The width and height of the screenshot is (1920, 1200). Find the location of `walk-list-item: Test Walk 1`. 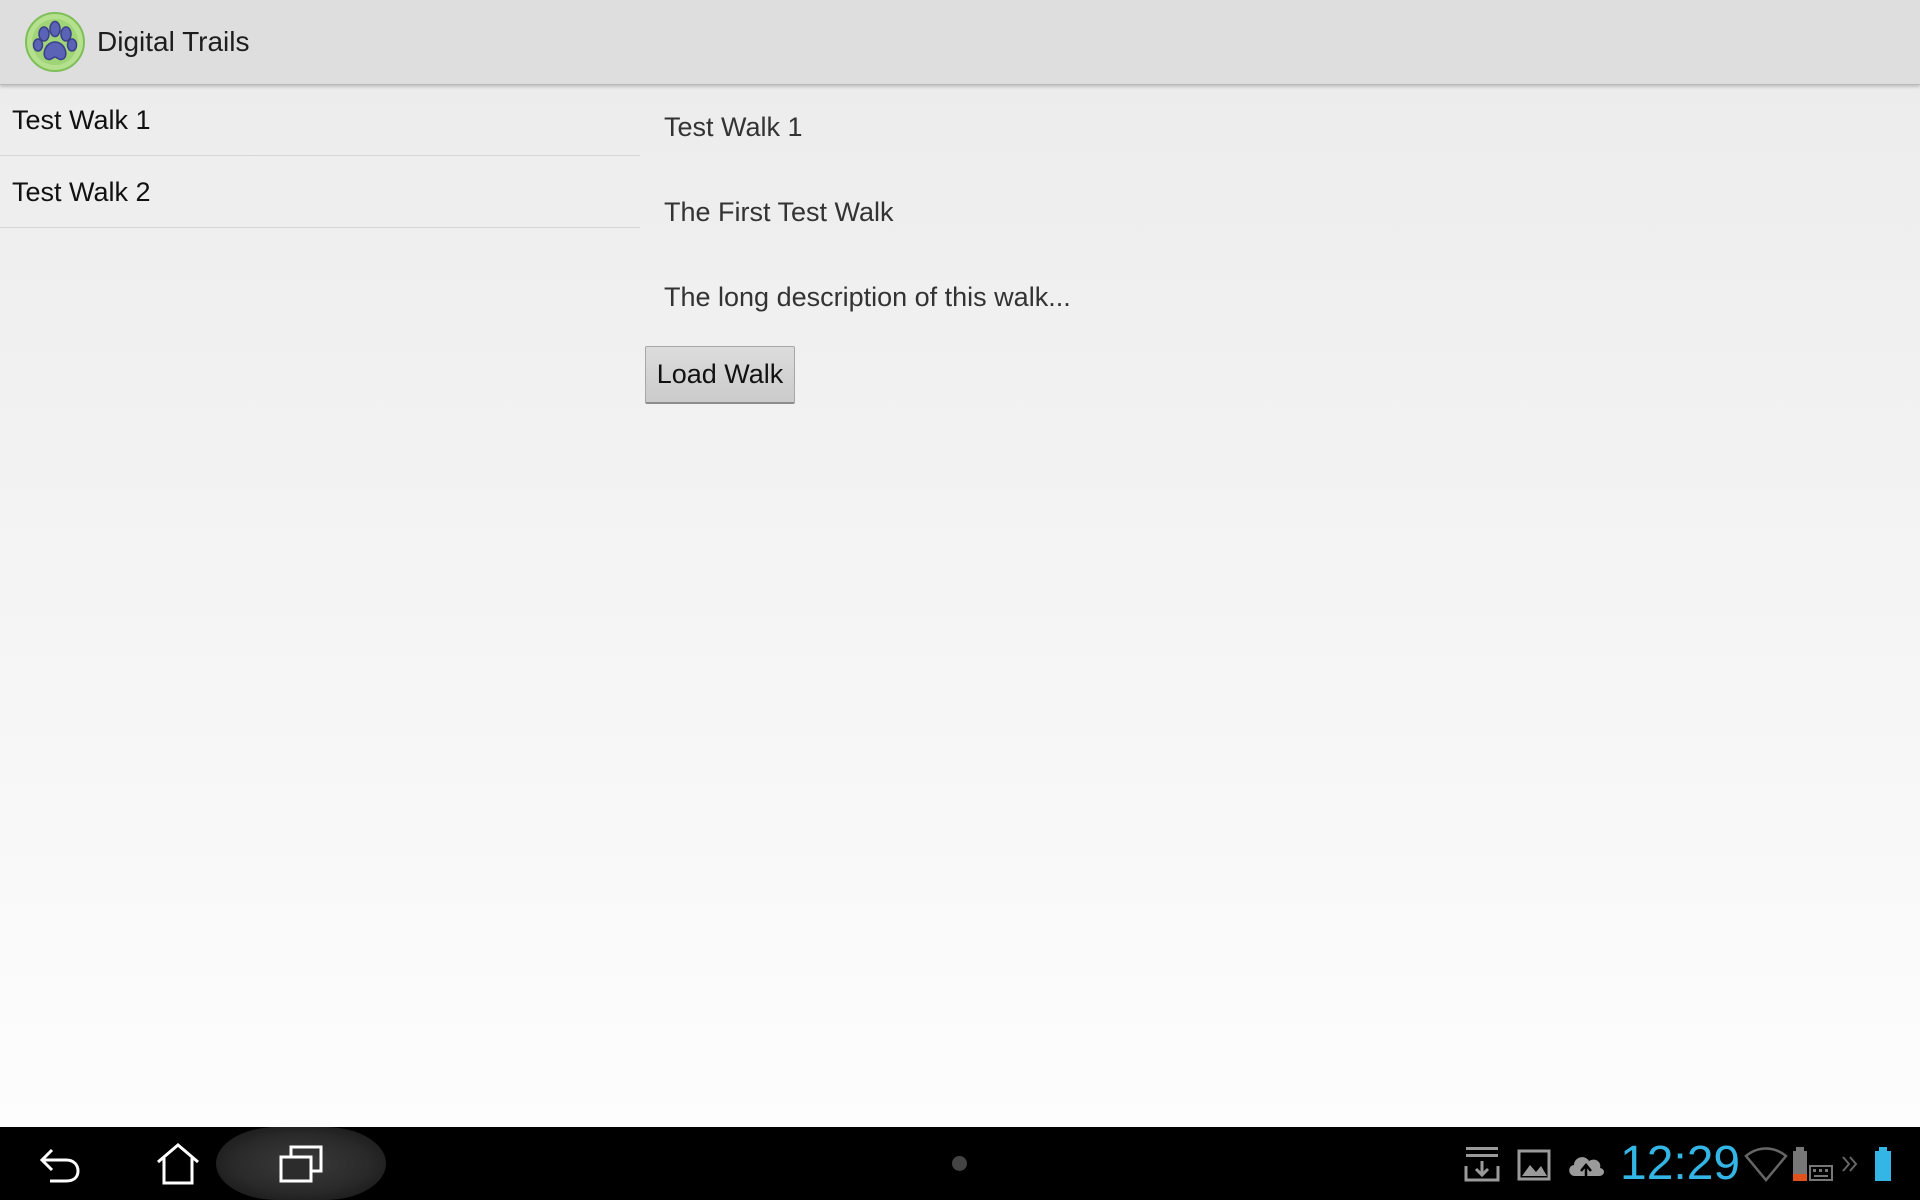

walk-list-item: Test Walk 1 is located at coordinates (320, 120).